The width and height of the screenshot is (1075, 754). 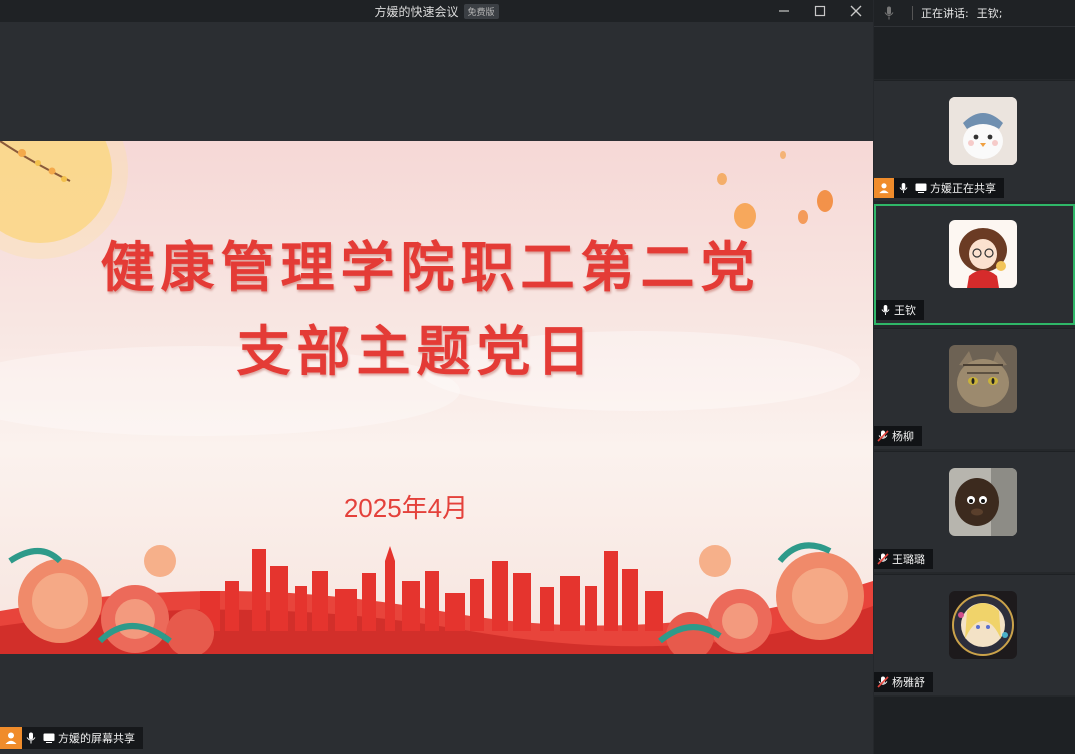 What do you see at coordinates (430, 267) in the screenshot?
I see `slide-title-line1: 健康管理学院职工第二党` at bounding box center [430, 267].